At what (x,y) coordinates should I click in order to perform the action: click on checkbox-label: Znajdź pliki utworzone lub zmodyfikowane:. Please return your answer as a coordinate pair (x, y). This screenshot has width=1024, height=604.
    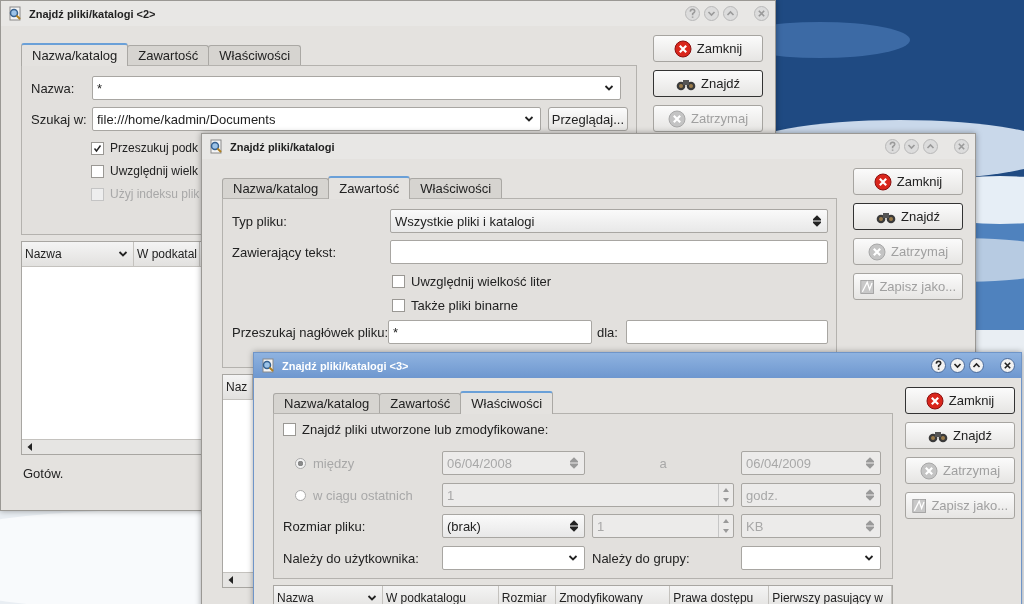
    Looking at the image, I should click on (425, 429).